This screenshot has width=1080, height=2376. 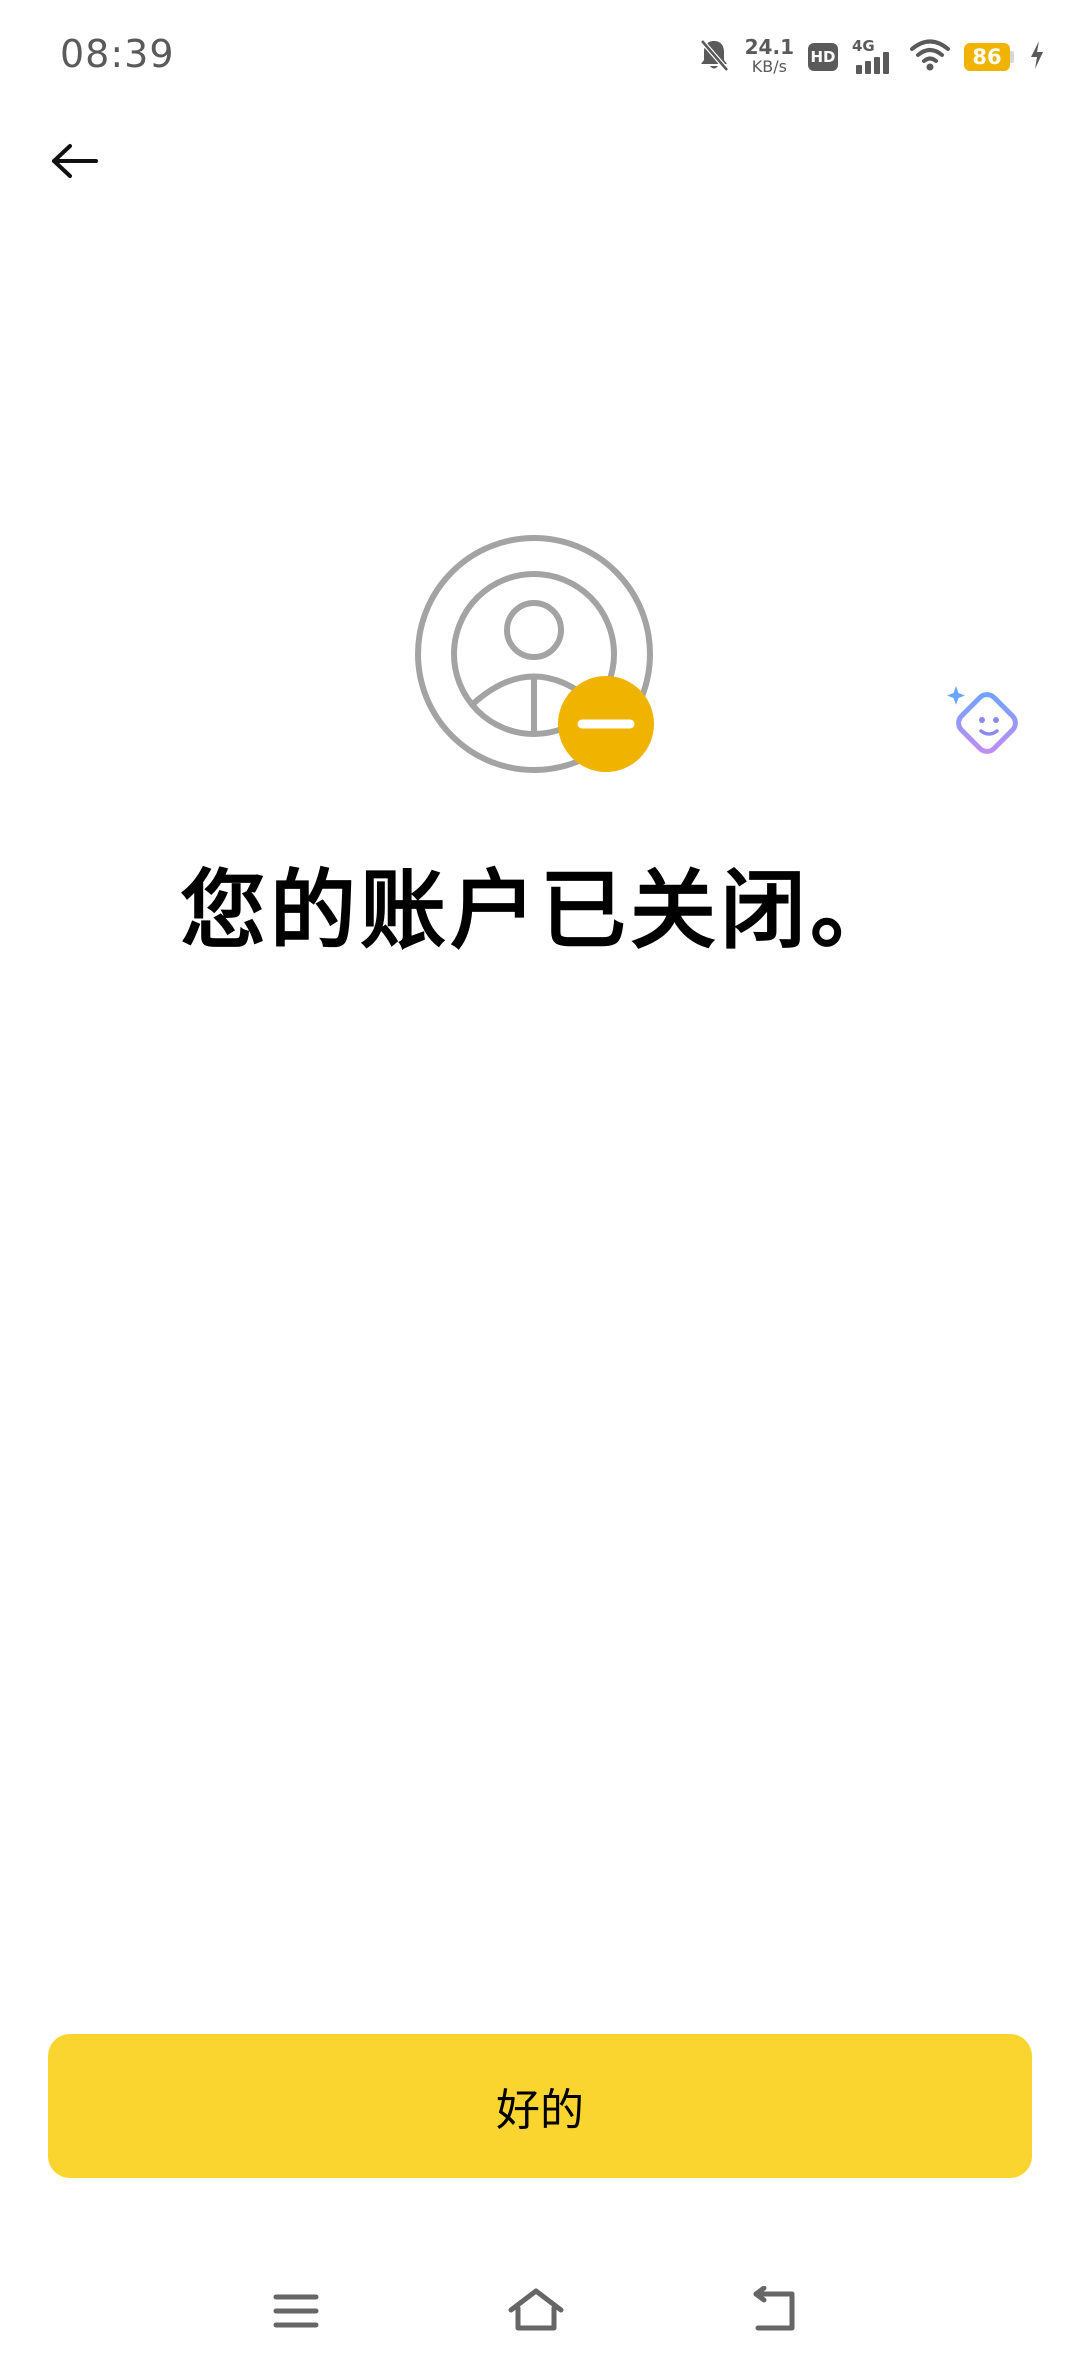 I want to click on nav-menu-button, so click(x=296, y=2313).